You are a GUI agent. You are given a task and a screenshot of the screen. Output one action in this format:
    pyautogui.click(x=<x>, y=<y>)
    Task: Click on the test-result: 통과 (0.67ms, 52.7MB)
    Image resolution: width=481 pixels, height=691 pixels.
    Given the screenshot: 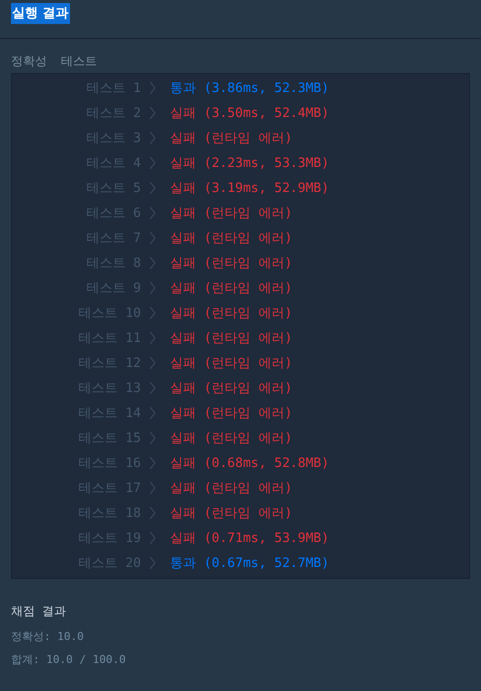 What is the action you would take?
    pyautogui.click(x=250, y=563)
    